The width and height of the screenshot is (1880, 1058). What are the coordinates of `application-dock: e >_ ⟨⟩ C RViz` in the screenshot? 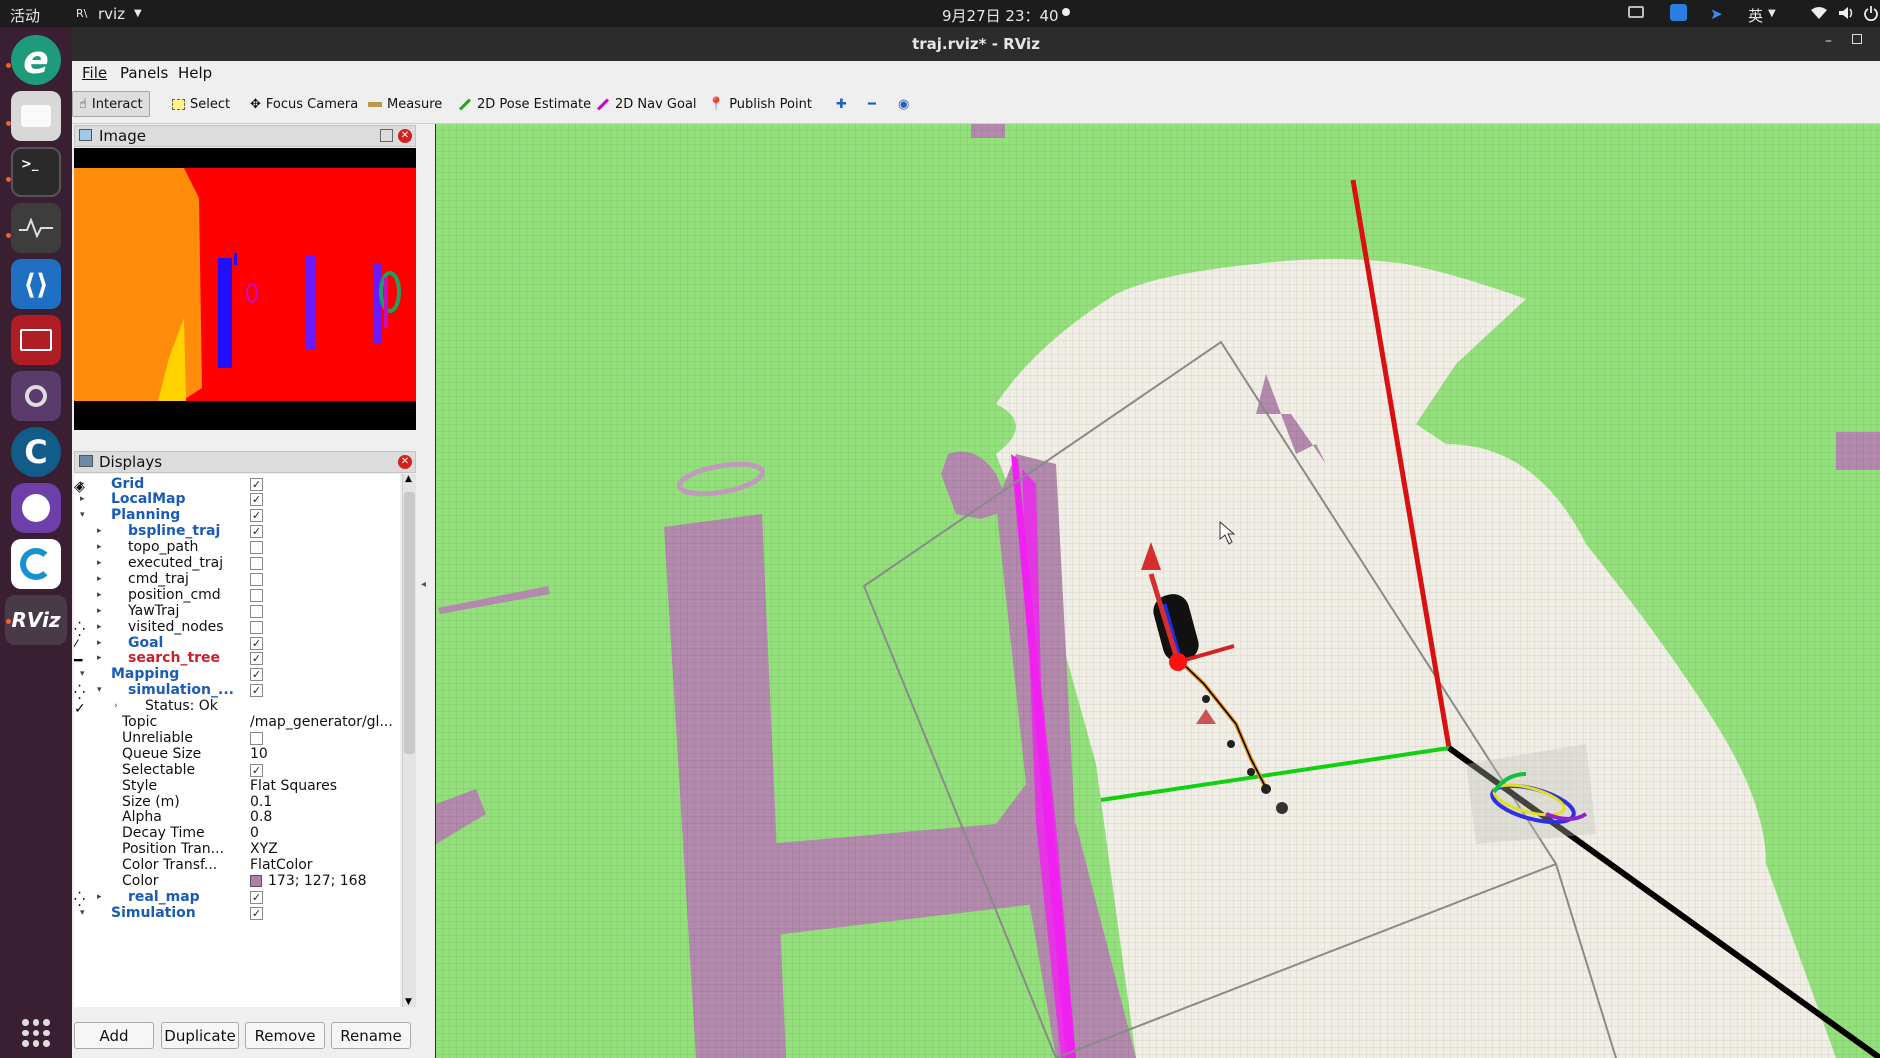 It's located at (36, 542).